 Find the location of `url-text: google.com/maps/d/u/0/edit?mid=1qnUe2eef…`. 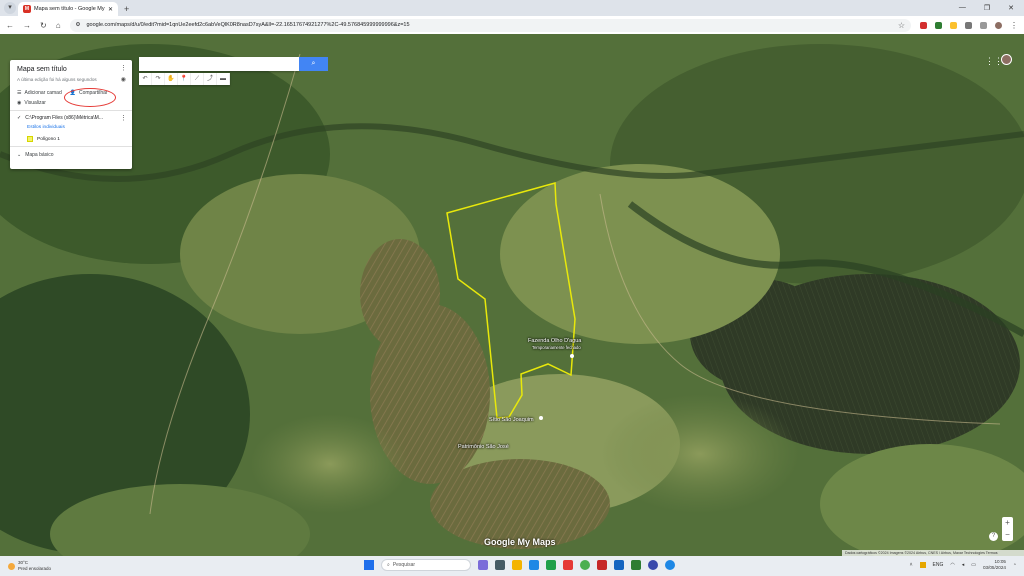

url-text: google.com/maps/d/u/0/edit?mid=1qnUe2eef… is located at coordinates (248, 25).